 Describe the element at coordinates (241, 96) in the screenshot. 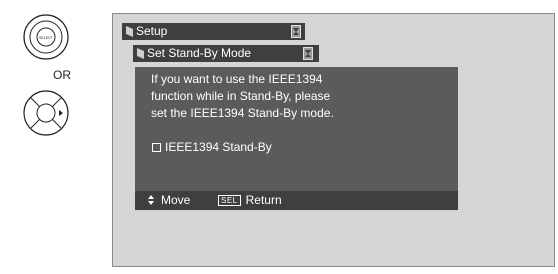

I see `message-line: function while in Stand-By, please` at that location.